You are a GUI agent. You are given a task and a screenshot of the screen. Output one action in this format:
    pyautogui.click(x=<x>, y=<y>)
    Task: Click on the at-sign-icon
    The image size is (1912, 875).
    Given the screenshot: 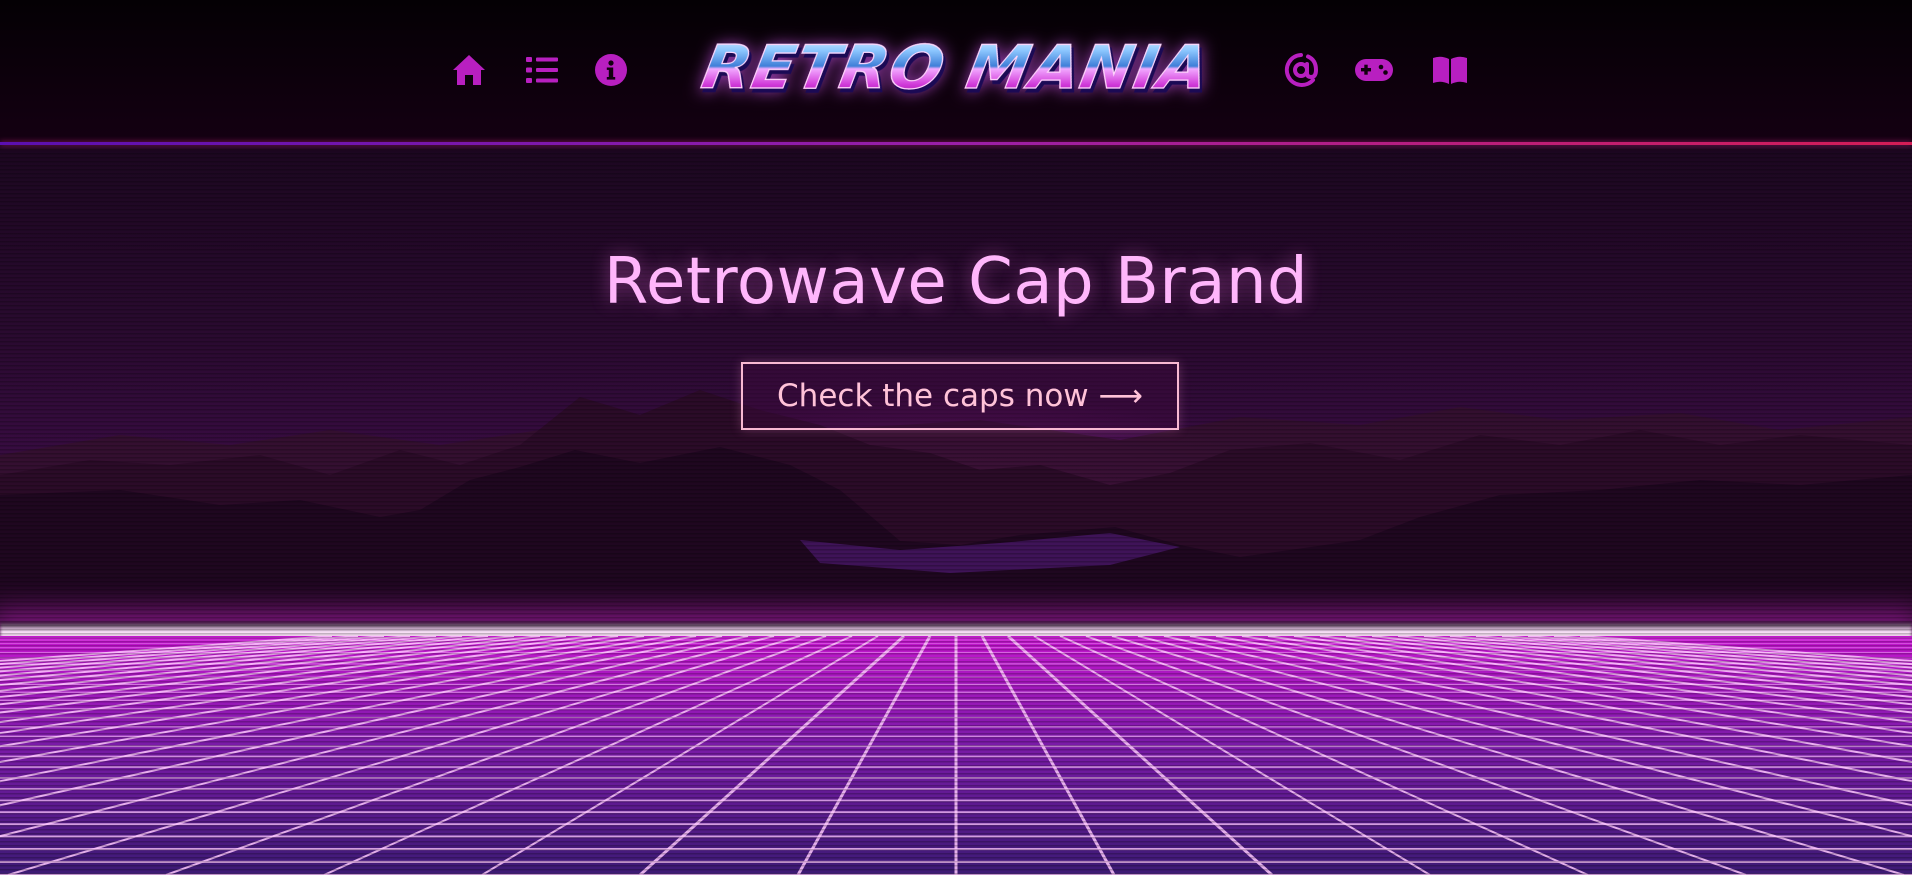 What is the action you would take?
    pyautogui.click(x=1301, y=70)
    